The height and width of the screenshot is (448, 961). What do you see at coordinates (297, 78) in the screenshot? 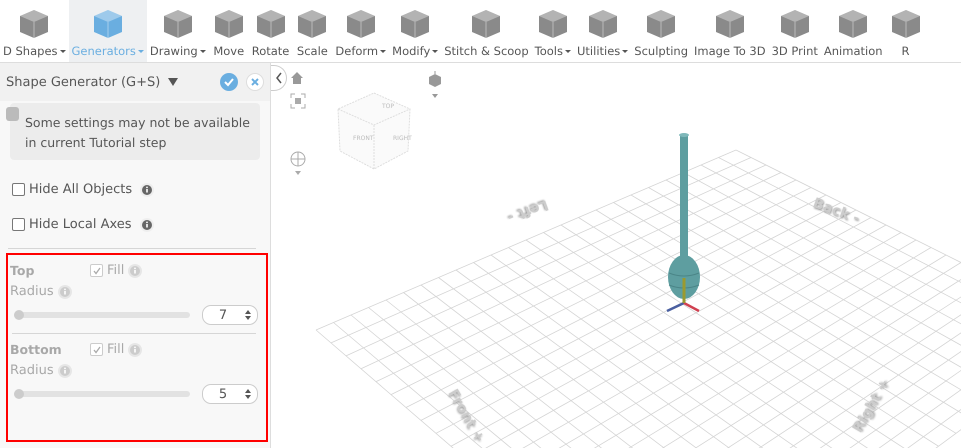
I see `home-icon` at bounding box center [297, 78].